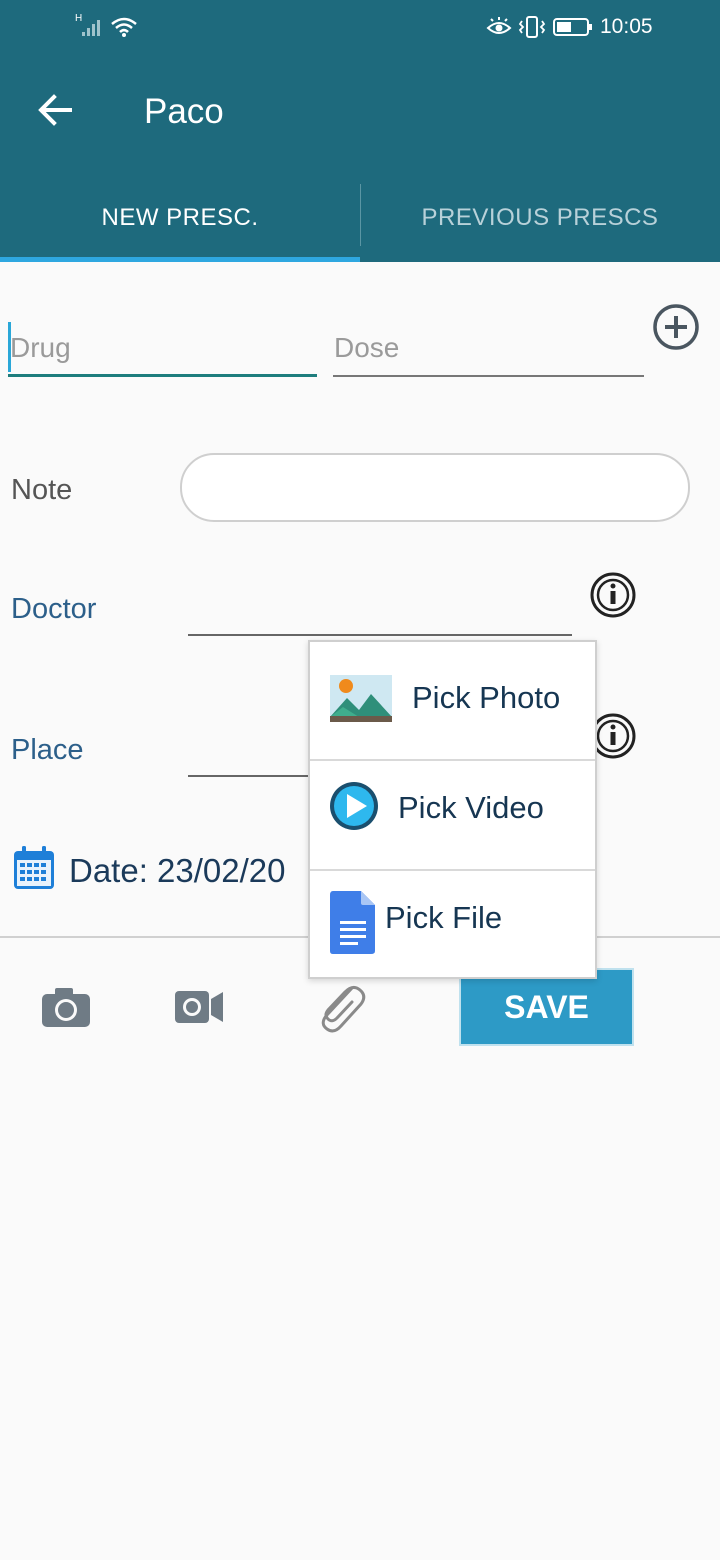 This screenshot has height=1560, width=720. What do you see at coordinates (54, 609) in the screenshot?
I see `doctor-label: Doctor` at bounding box center [54, 609].